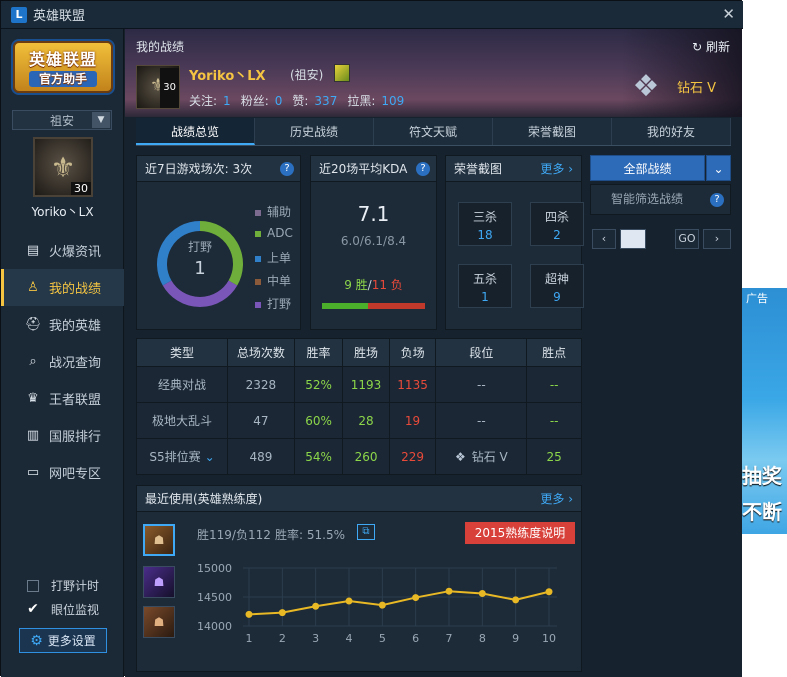 Image resolution: width=787 pixels, height=677 pixels. What do you see at coordinates (227, 101) in the screenshot?
I see `follow-count: 1` at bounding box center [227, 101].